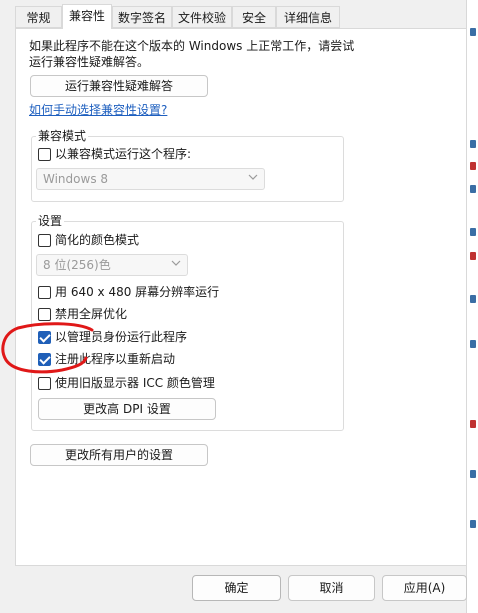 This screenshot has height=613, width=478. I want to click on tab-digital-signatures: 数字签名, so click(142, 17).